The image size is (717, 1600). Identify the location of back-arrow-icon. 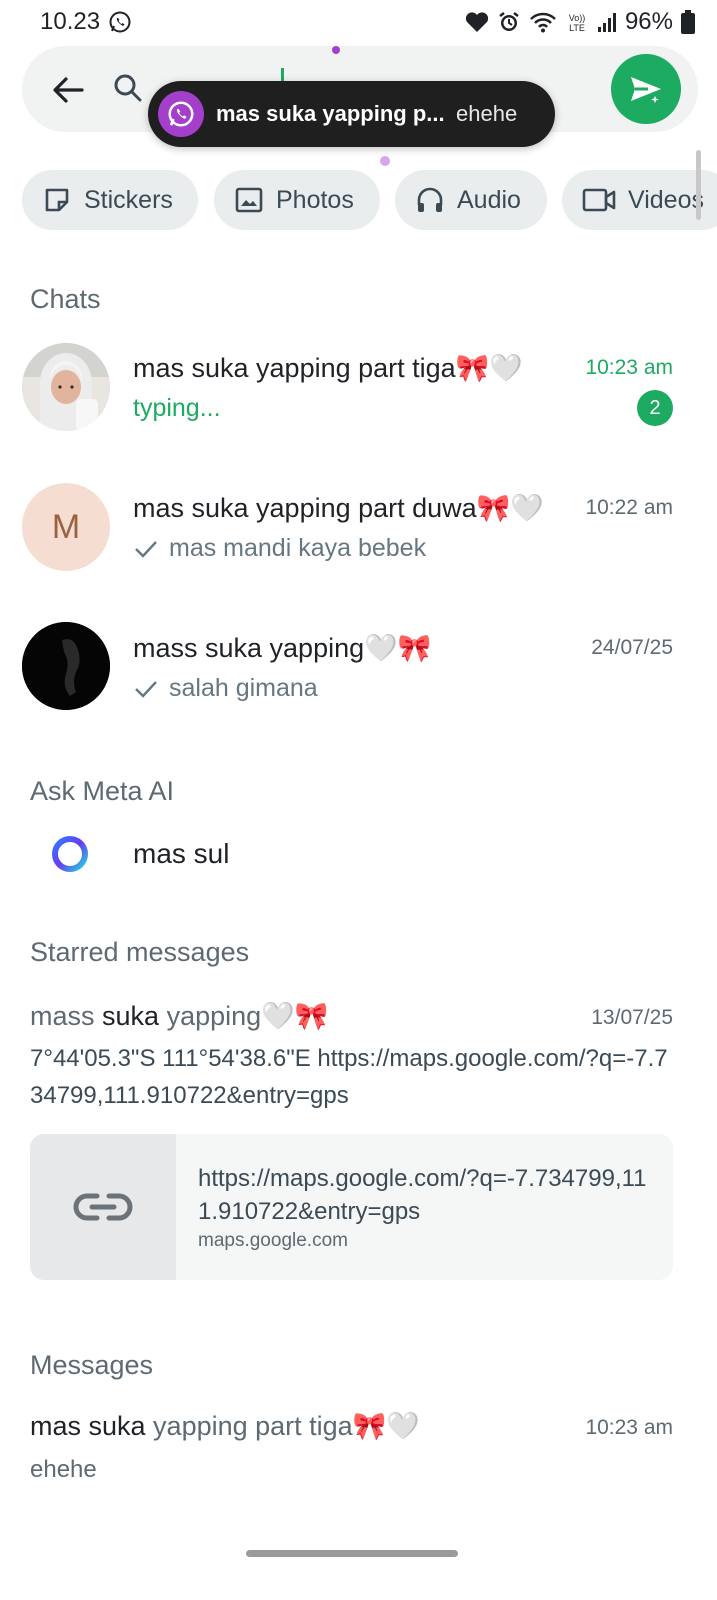
(68, 90).